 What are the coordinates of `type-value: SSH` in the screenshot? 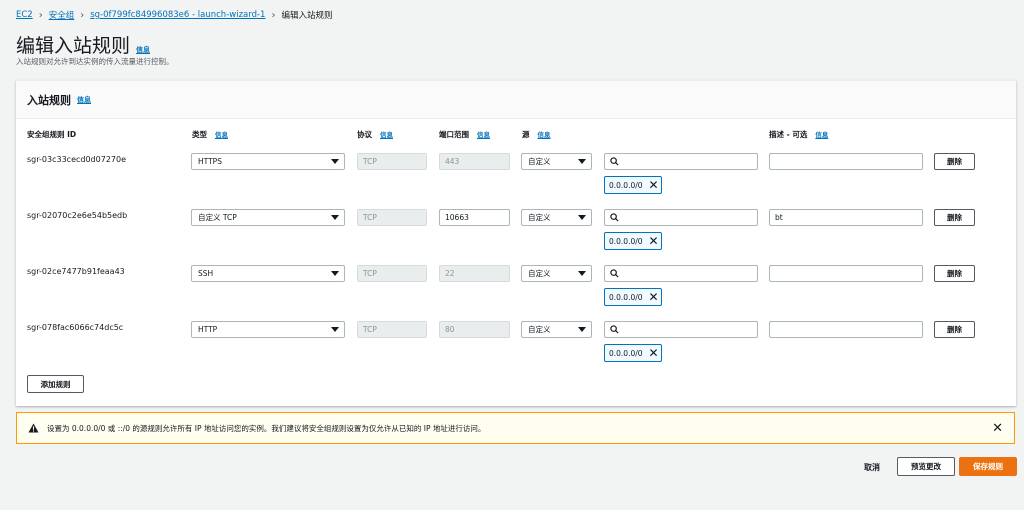 It's located at (206, 273).